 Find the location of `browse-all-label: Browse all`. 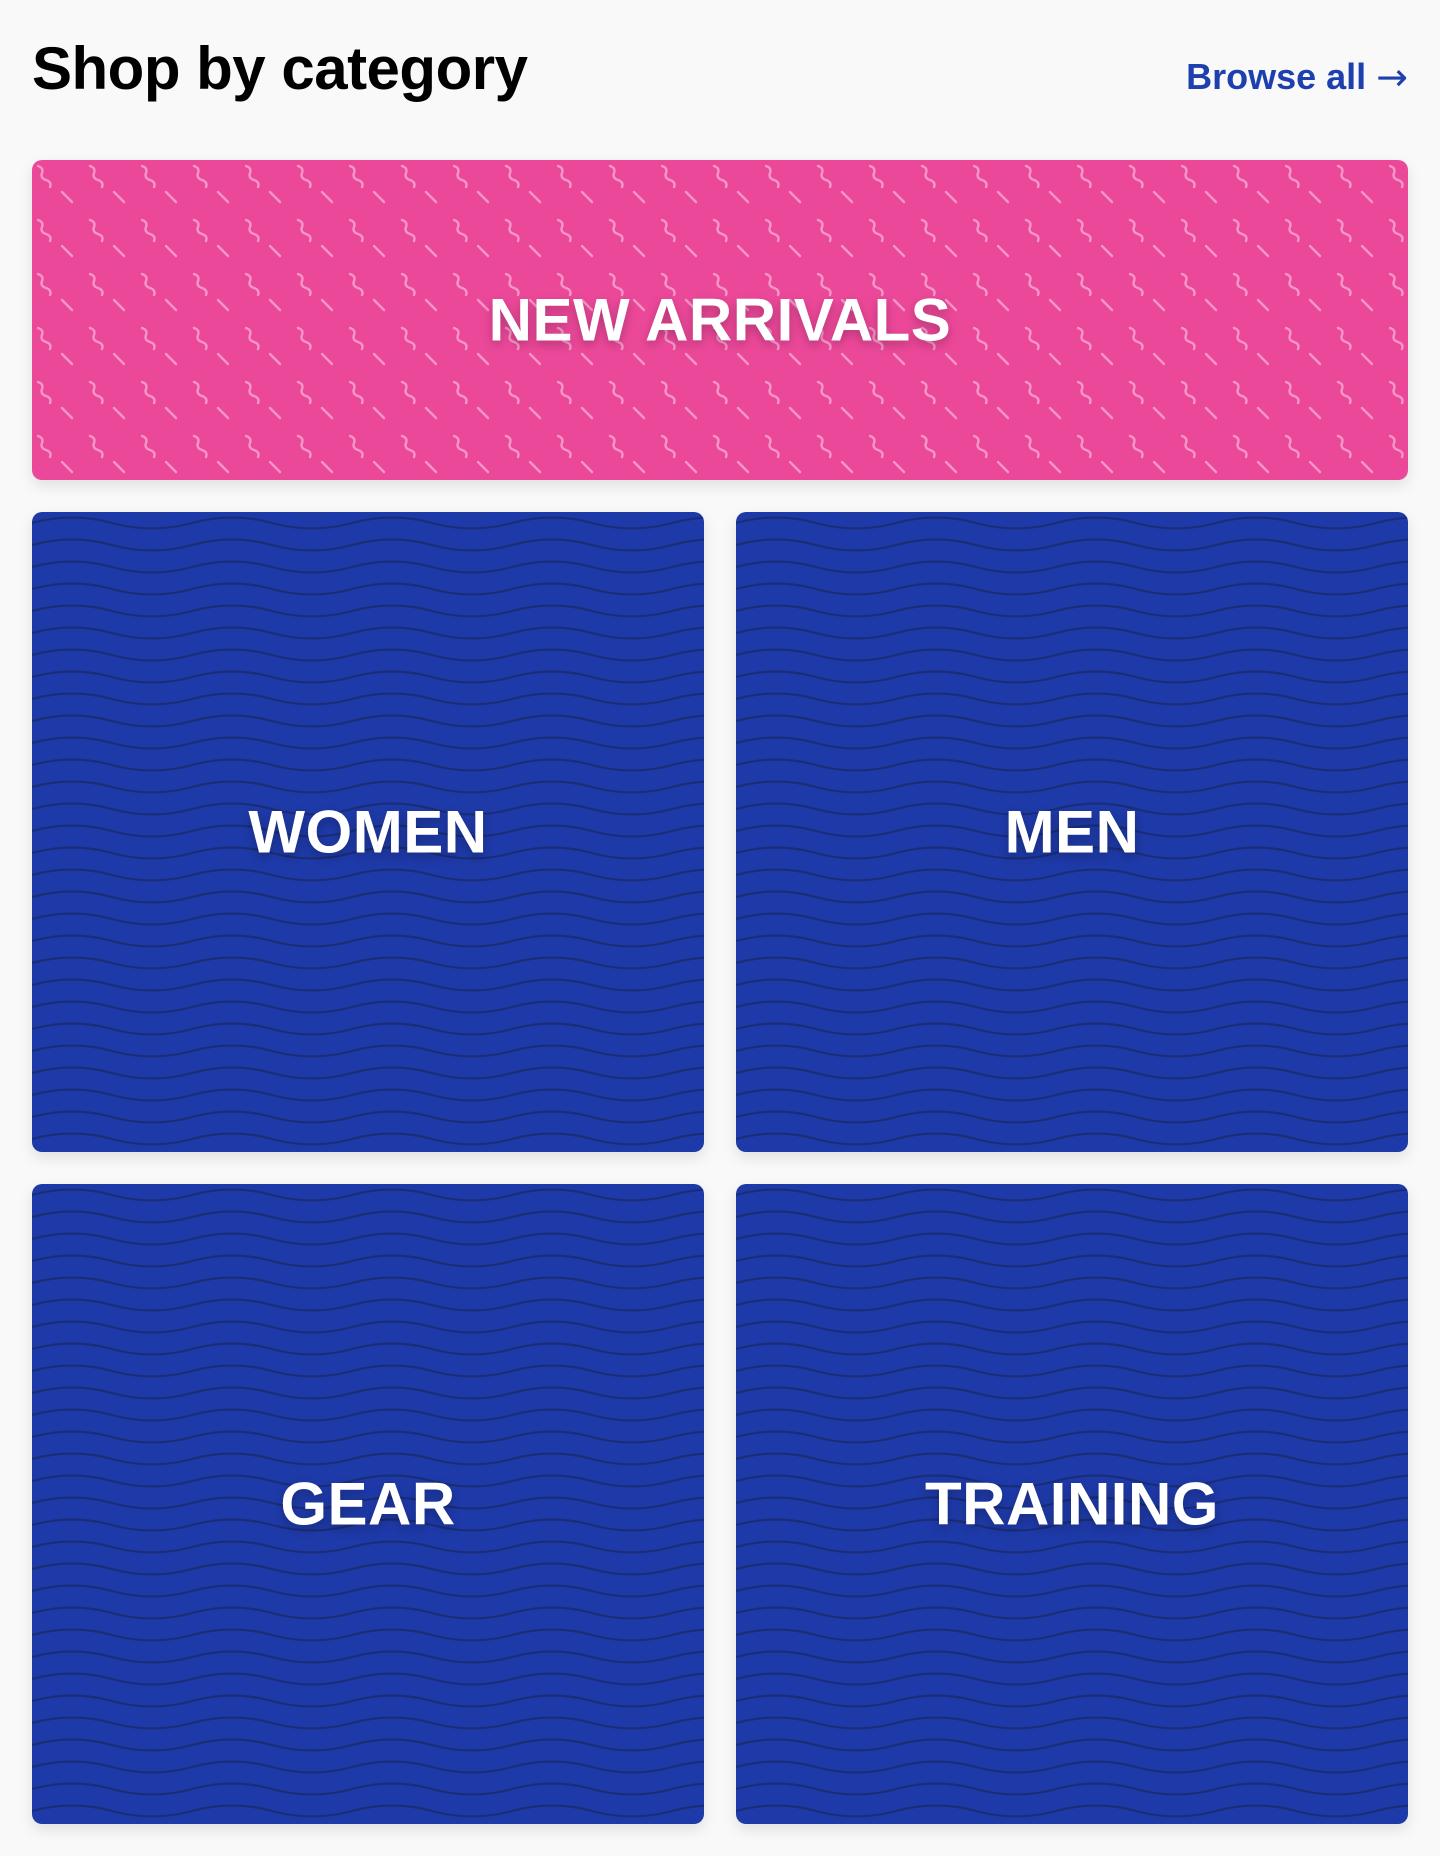

browse-all-label: Browse all is located at coordinates (1276, 76).